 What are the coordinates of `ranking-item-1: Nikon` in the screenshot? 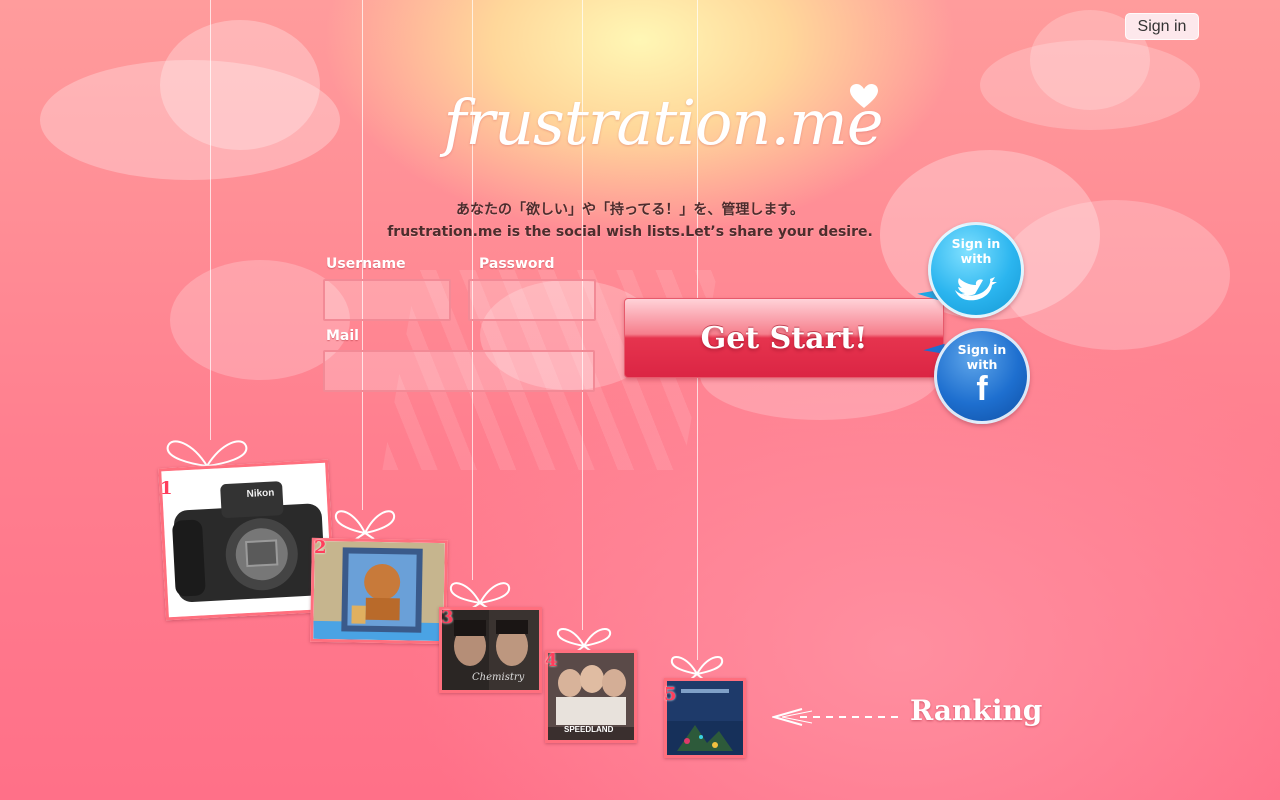 It's located at (247, 540).